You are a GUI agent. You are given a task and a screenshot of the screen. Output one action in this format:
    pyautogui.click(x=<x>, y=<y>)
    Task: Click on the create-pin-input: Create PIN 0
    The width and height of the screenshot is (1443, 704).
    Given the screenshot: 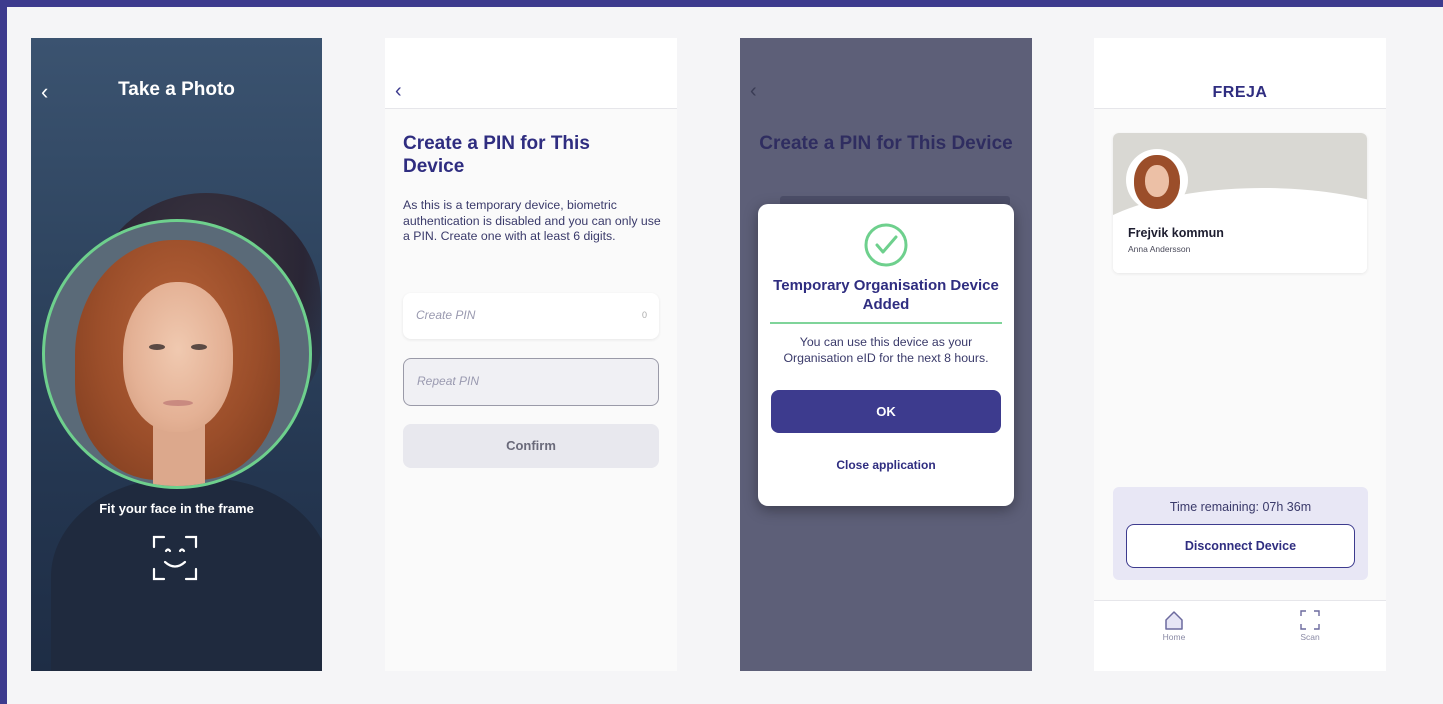 What is the action you would take?
    pyautogui.click(x=531, y=316)
    